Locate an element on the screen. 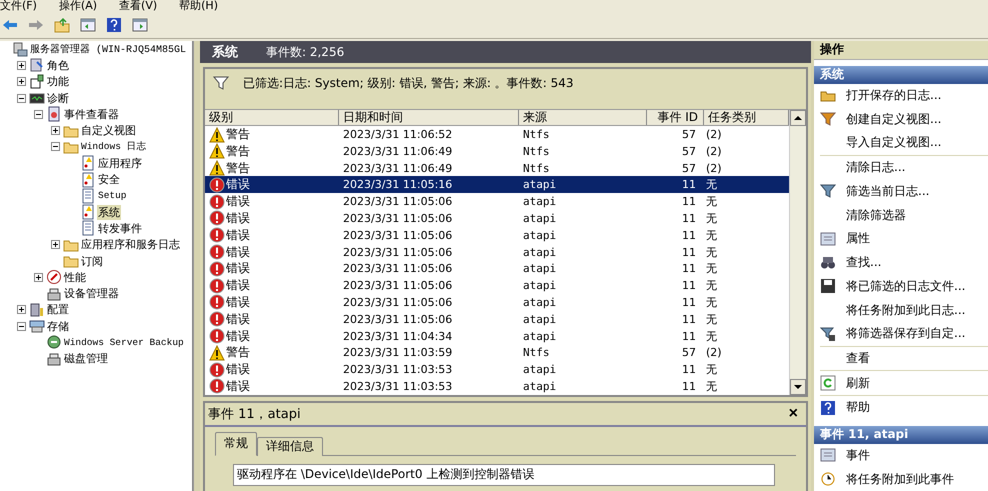  action-item: 查看 is located at coordinates (901, 358).